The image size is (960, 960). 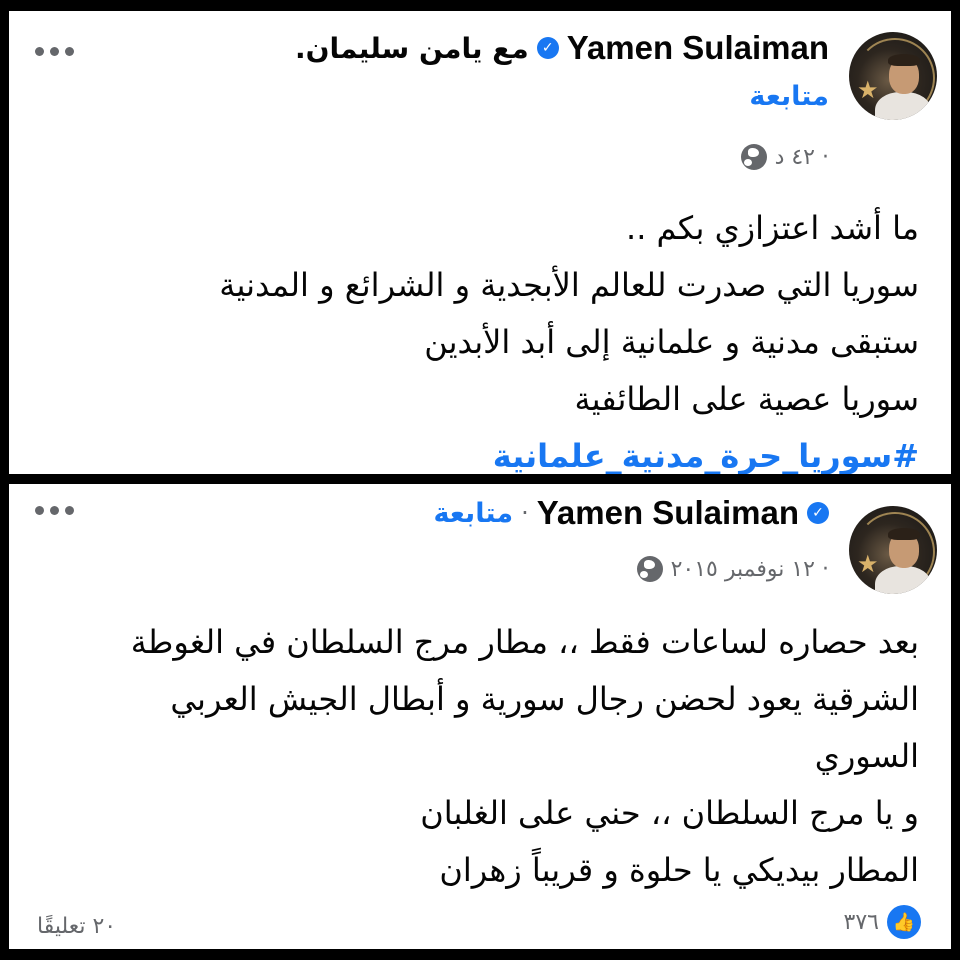 What do you see at coordinates (562, 48) in the screenshot?
I see `post-header: مع يامن سليمان. ✓ Yamen Sulaiman` at bounding box center [562, 48].